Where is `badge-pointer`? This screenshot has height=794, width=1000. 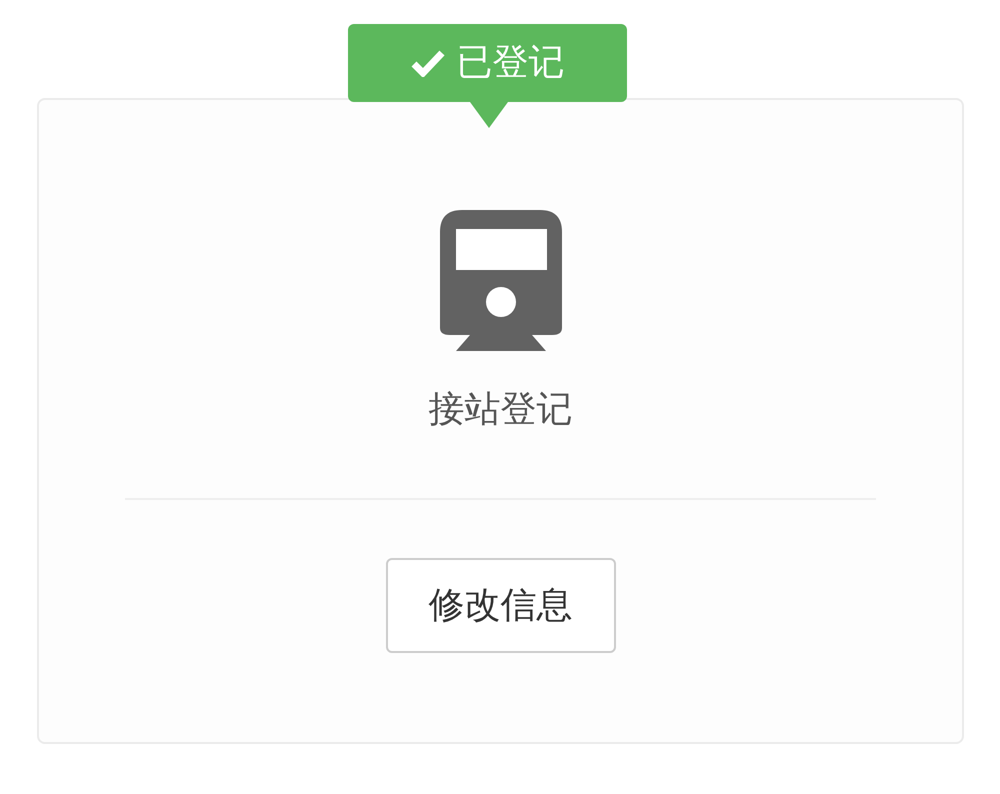 badge-pointer is located at coordinates (489, 115).